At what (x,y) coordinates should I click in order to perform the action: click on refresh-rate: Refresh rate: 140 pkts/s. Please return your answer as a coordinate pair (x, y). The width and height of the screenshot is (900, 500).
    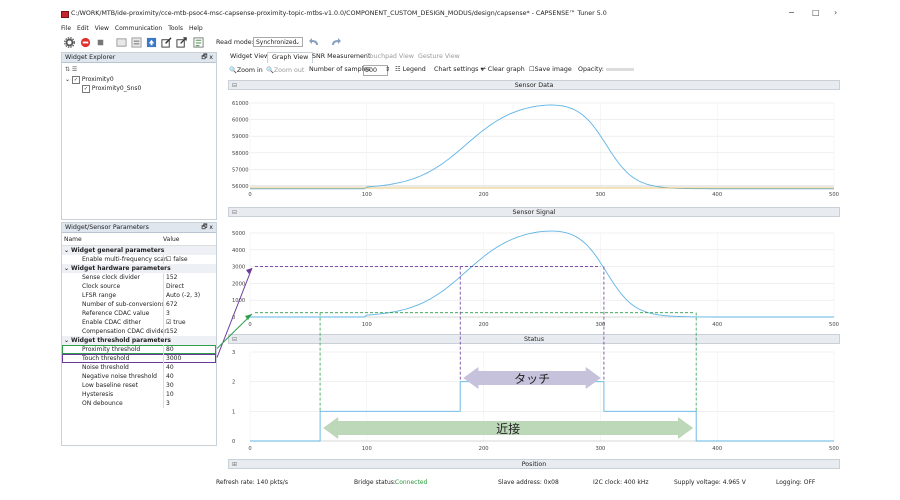
    Looking at the image, I should click on (252, 482).